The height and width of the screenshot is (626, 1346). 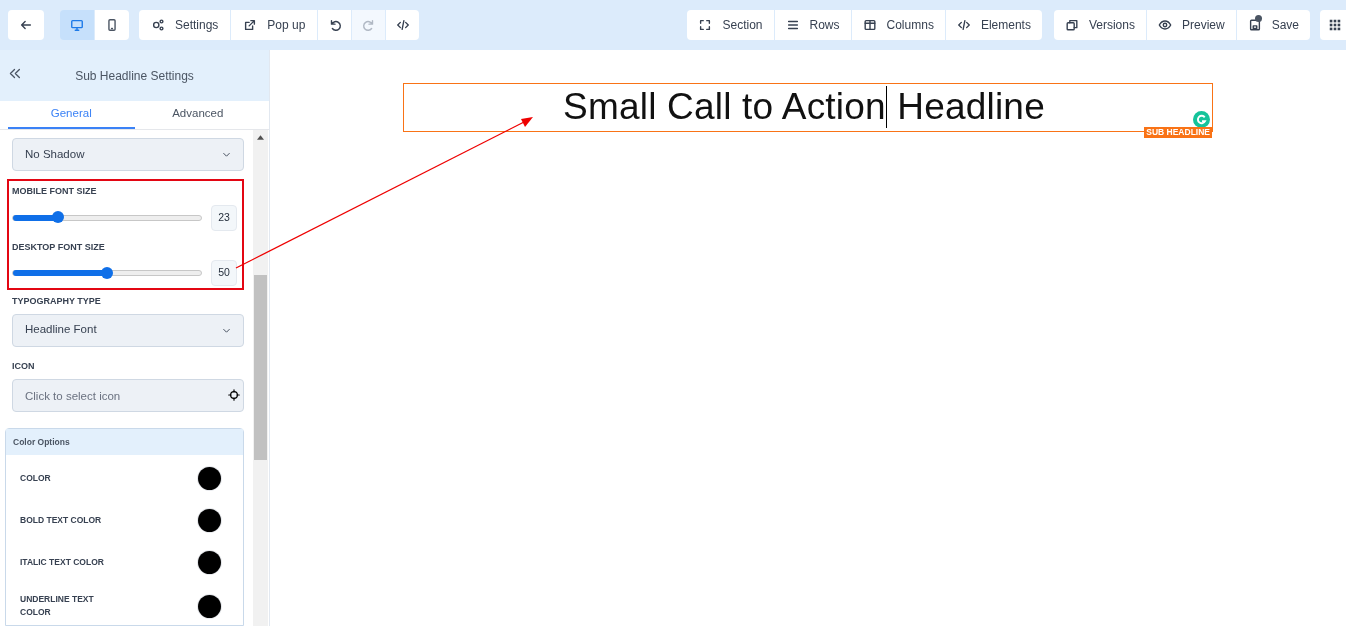 What do you see at coordinates (128, 330) in the screenshot?
I see `typography-select: Headline Font` at bounding box center [128, 330].